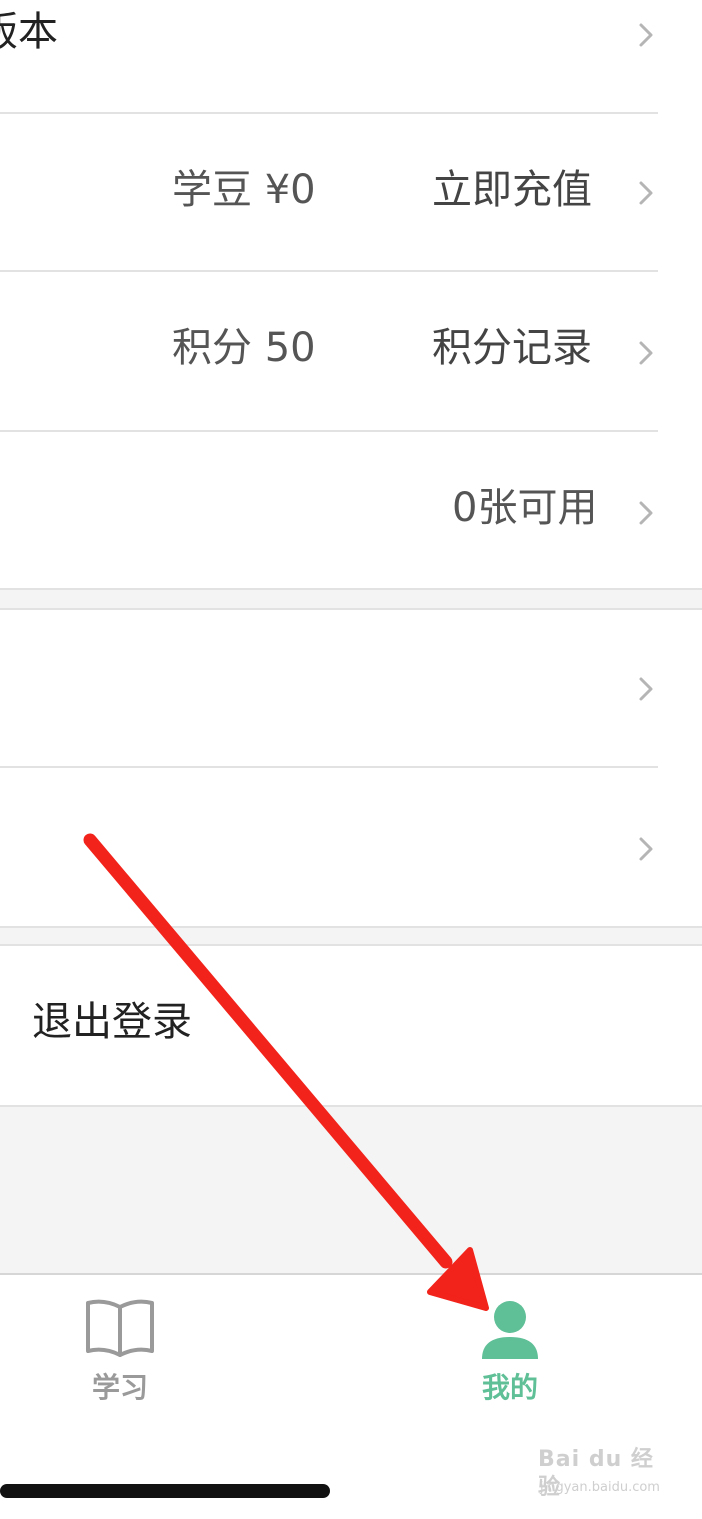 This screenshot has height=1519, width=702. I want to click on content-background, so click(351, 1189).